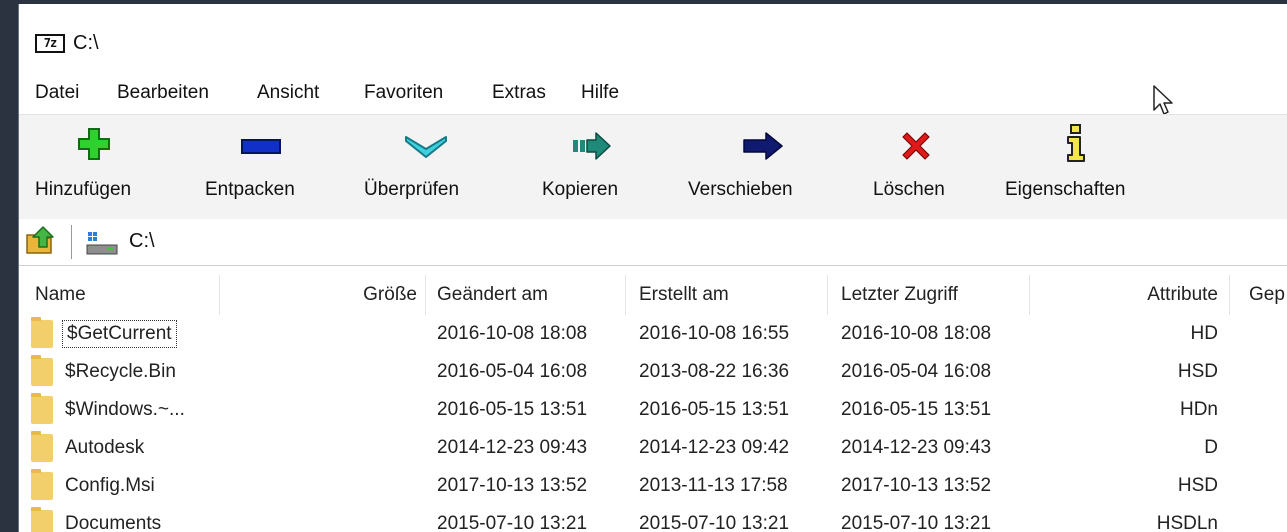 The width and height of the screenshot is (1287, 532). What do you see at coordinates (99, 167) in the screenshot?
I see `add-button: Hinzufügen` at bounding box center [99, 167].